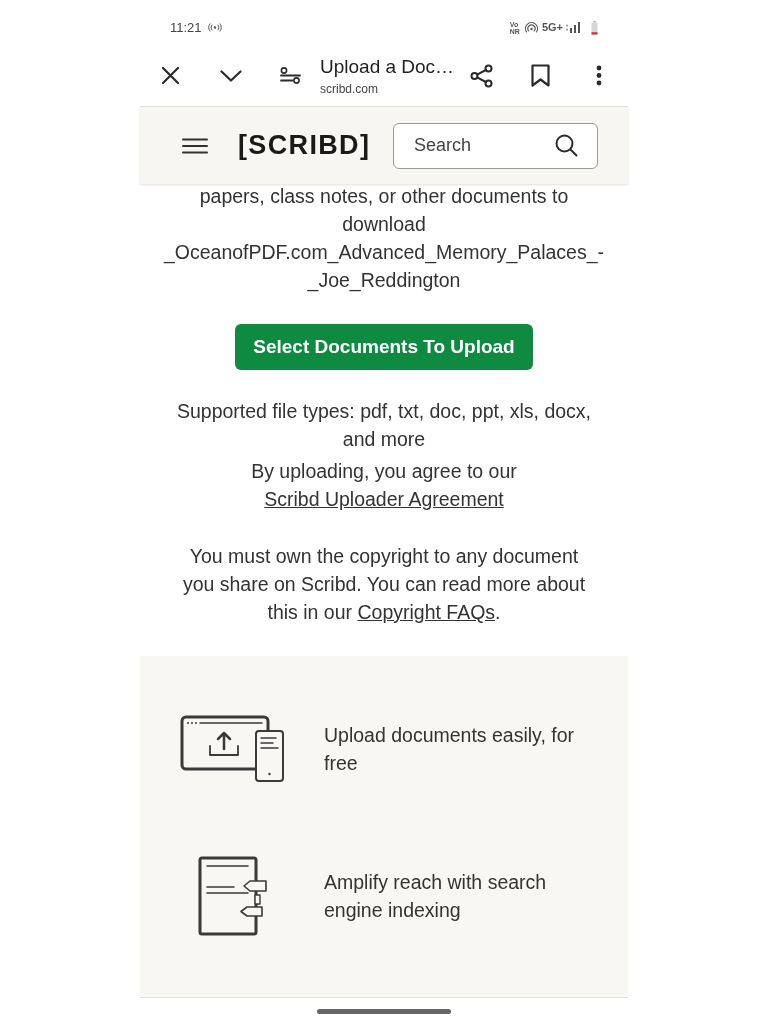 The height and width of the screenshot is (1024, 768). What do you see at coordinates (384, 347) in the screenshot?
I see `select-documents-button: Select Documents To Upload` at bounding box center [384, 347].